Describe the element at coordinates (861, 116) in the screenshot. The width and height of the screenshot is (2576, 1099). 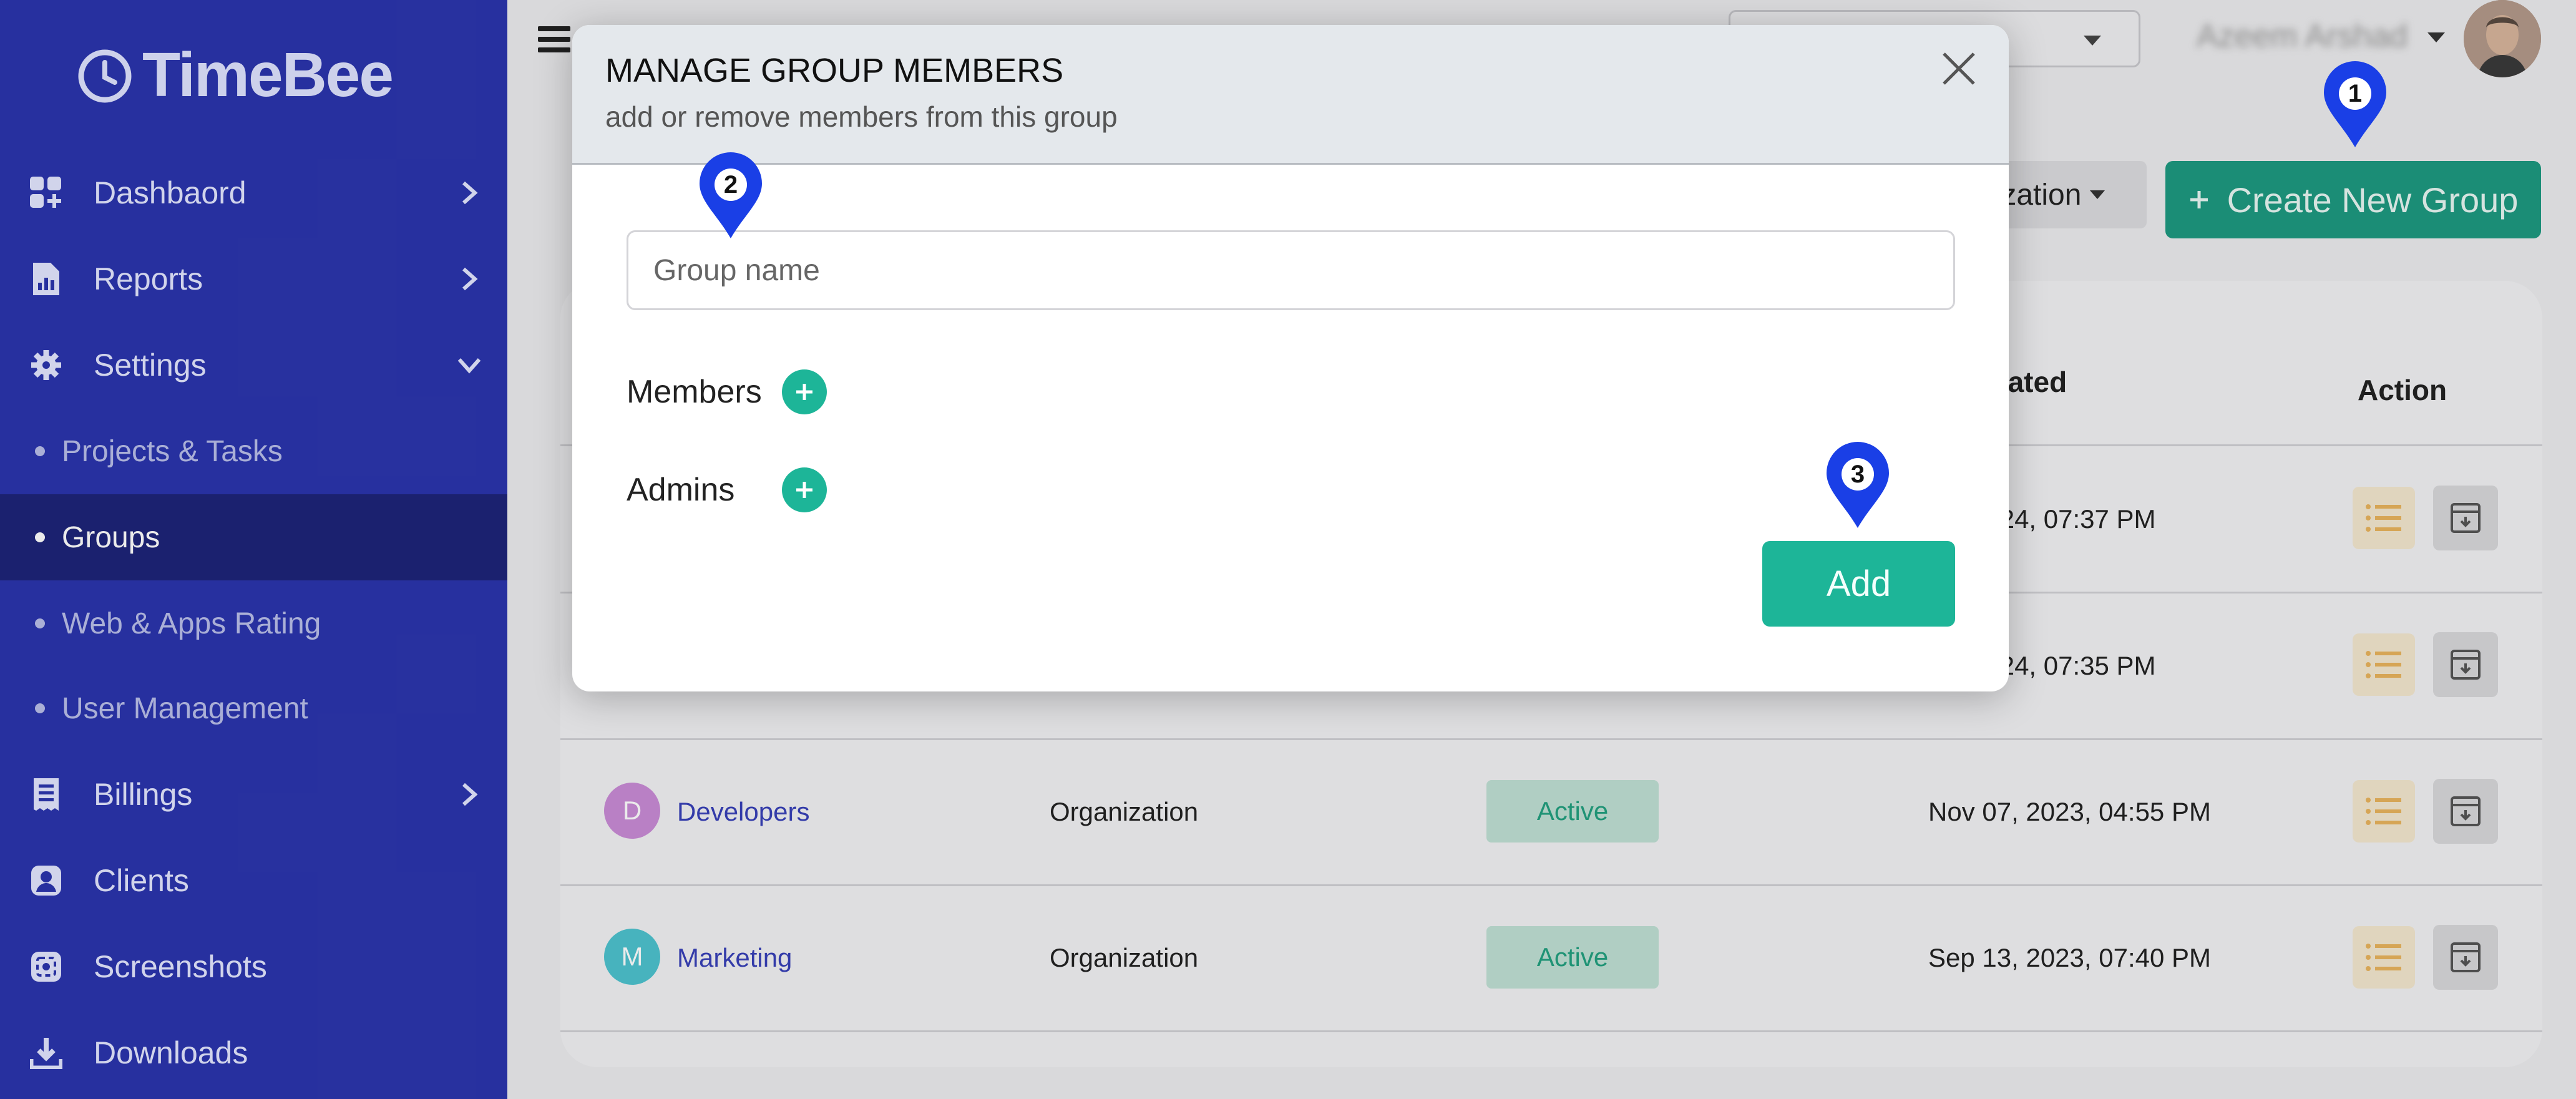
I see `modal-subtitle: add or remove members from this group` at that location.